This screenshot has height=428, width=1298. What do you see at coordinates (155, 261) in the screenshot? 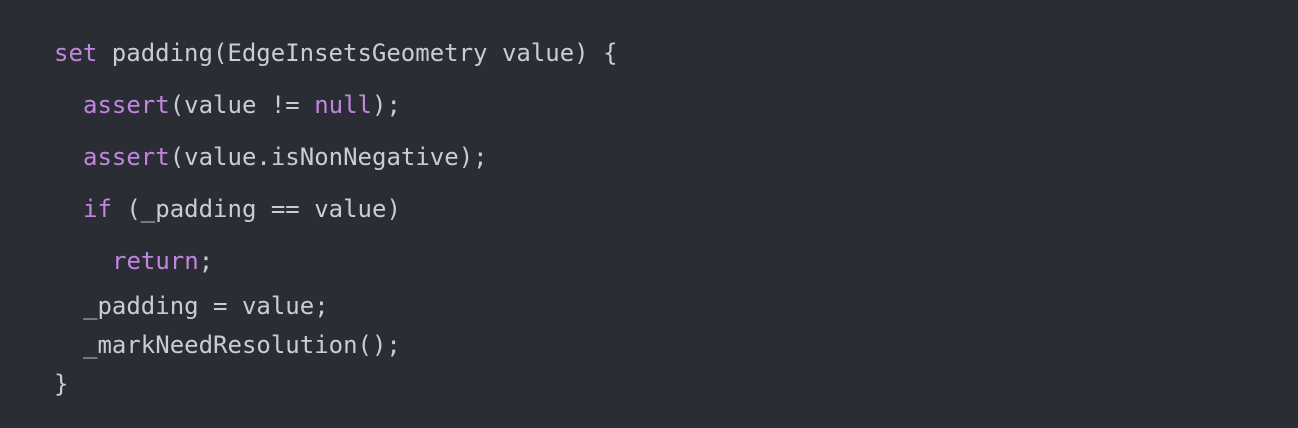
I see `keyword-return: return` at bounding box center [155, 261].